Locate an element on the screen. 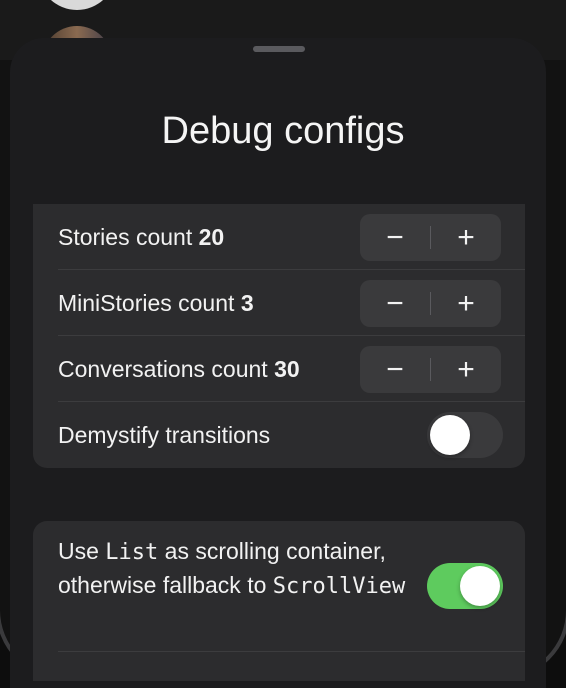 Image resolution: width=566 pixels, height=688 pixels. ministories-count-stepper: − + is located at coordinates (430, 303).